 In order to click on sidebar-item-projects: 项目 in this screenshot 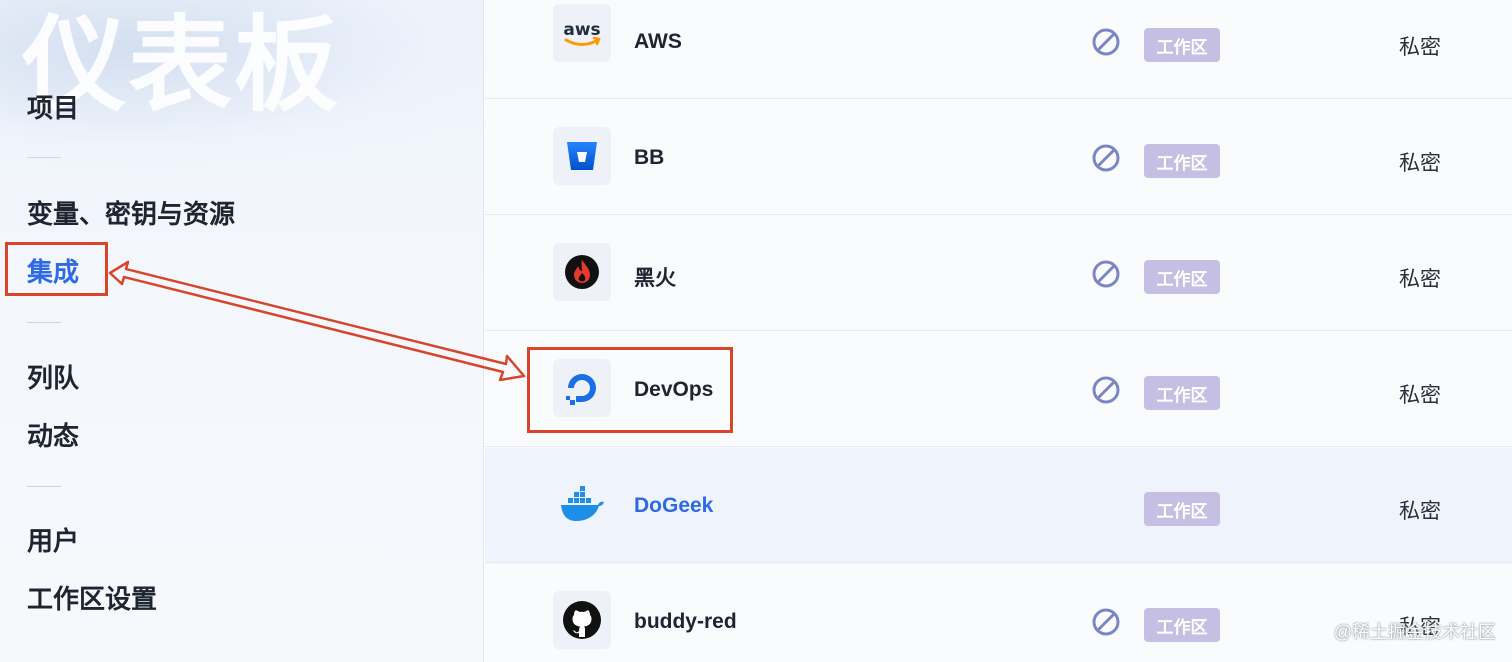, I will do `click(53, 106)`.